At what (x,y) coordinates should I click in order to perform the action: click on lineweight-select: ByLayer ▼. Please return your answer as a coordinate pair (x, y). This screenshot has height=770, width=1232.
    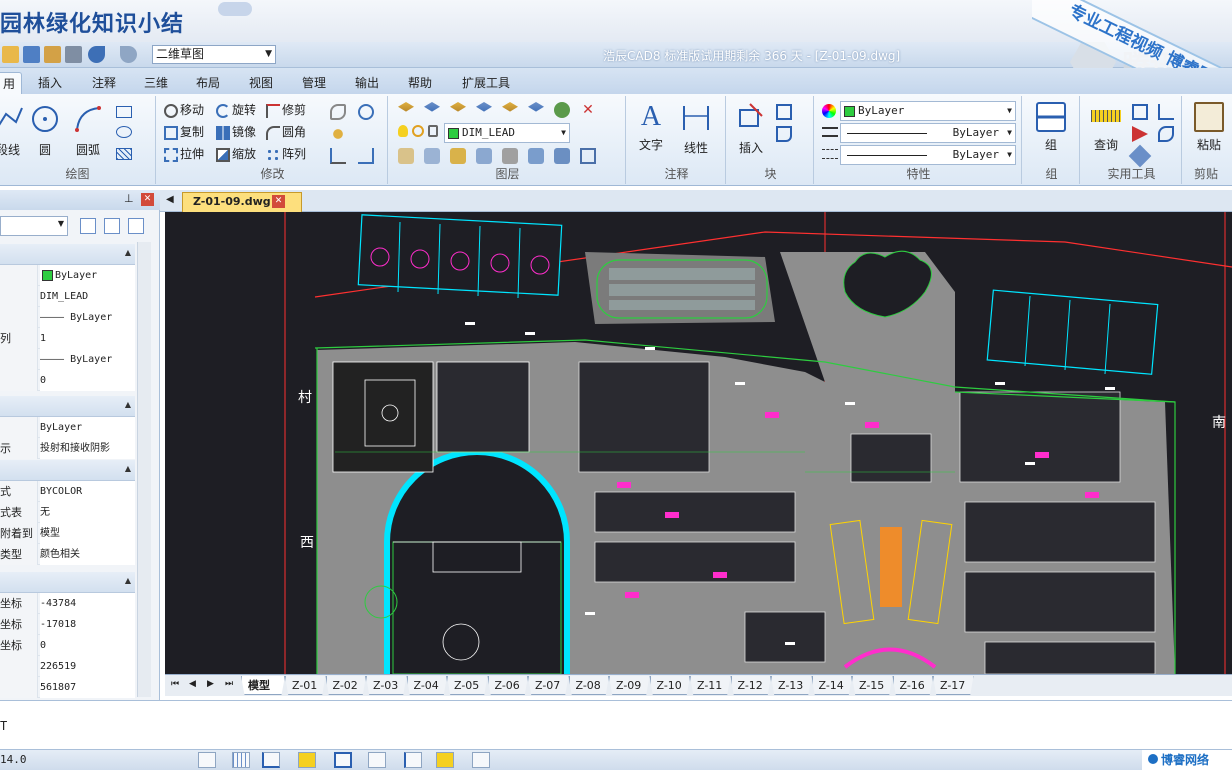
    Looking at the image, I should click on (928, 155).